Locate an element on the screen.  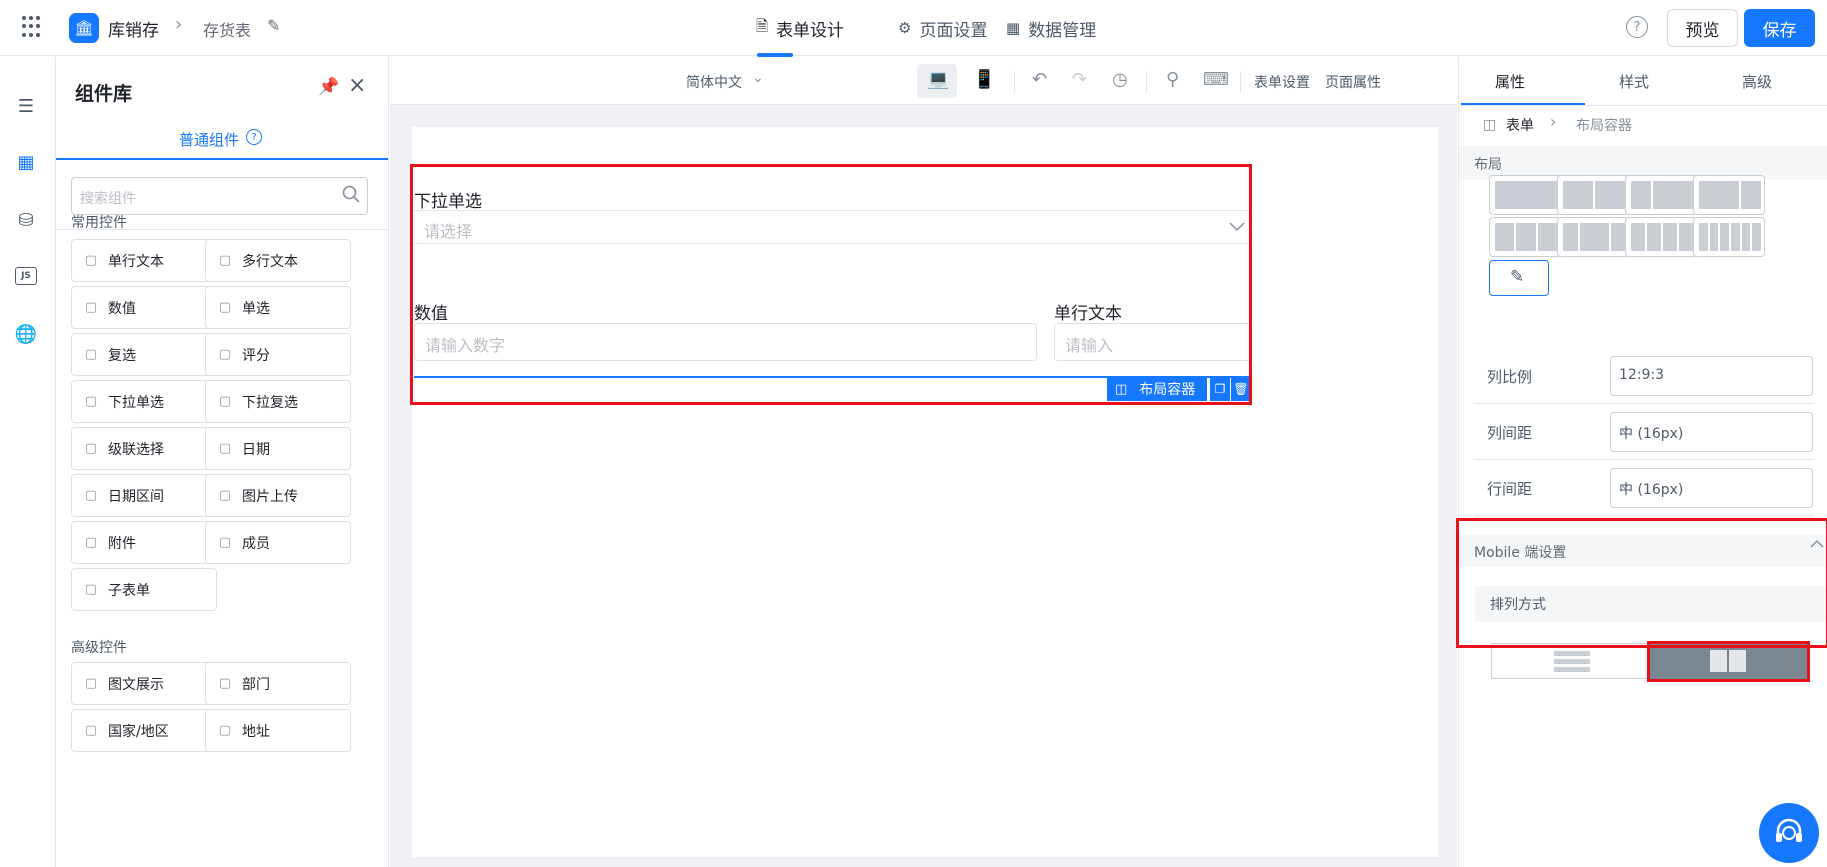
group-title-advanced: 高级控件 is located at coordinates (99, 648).